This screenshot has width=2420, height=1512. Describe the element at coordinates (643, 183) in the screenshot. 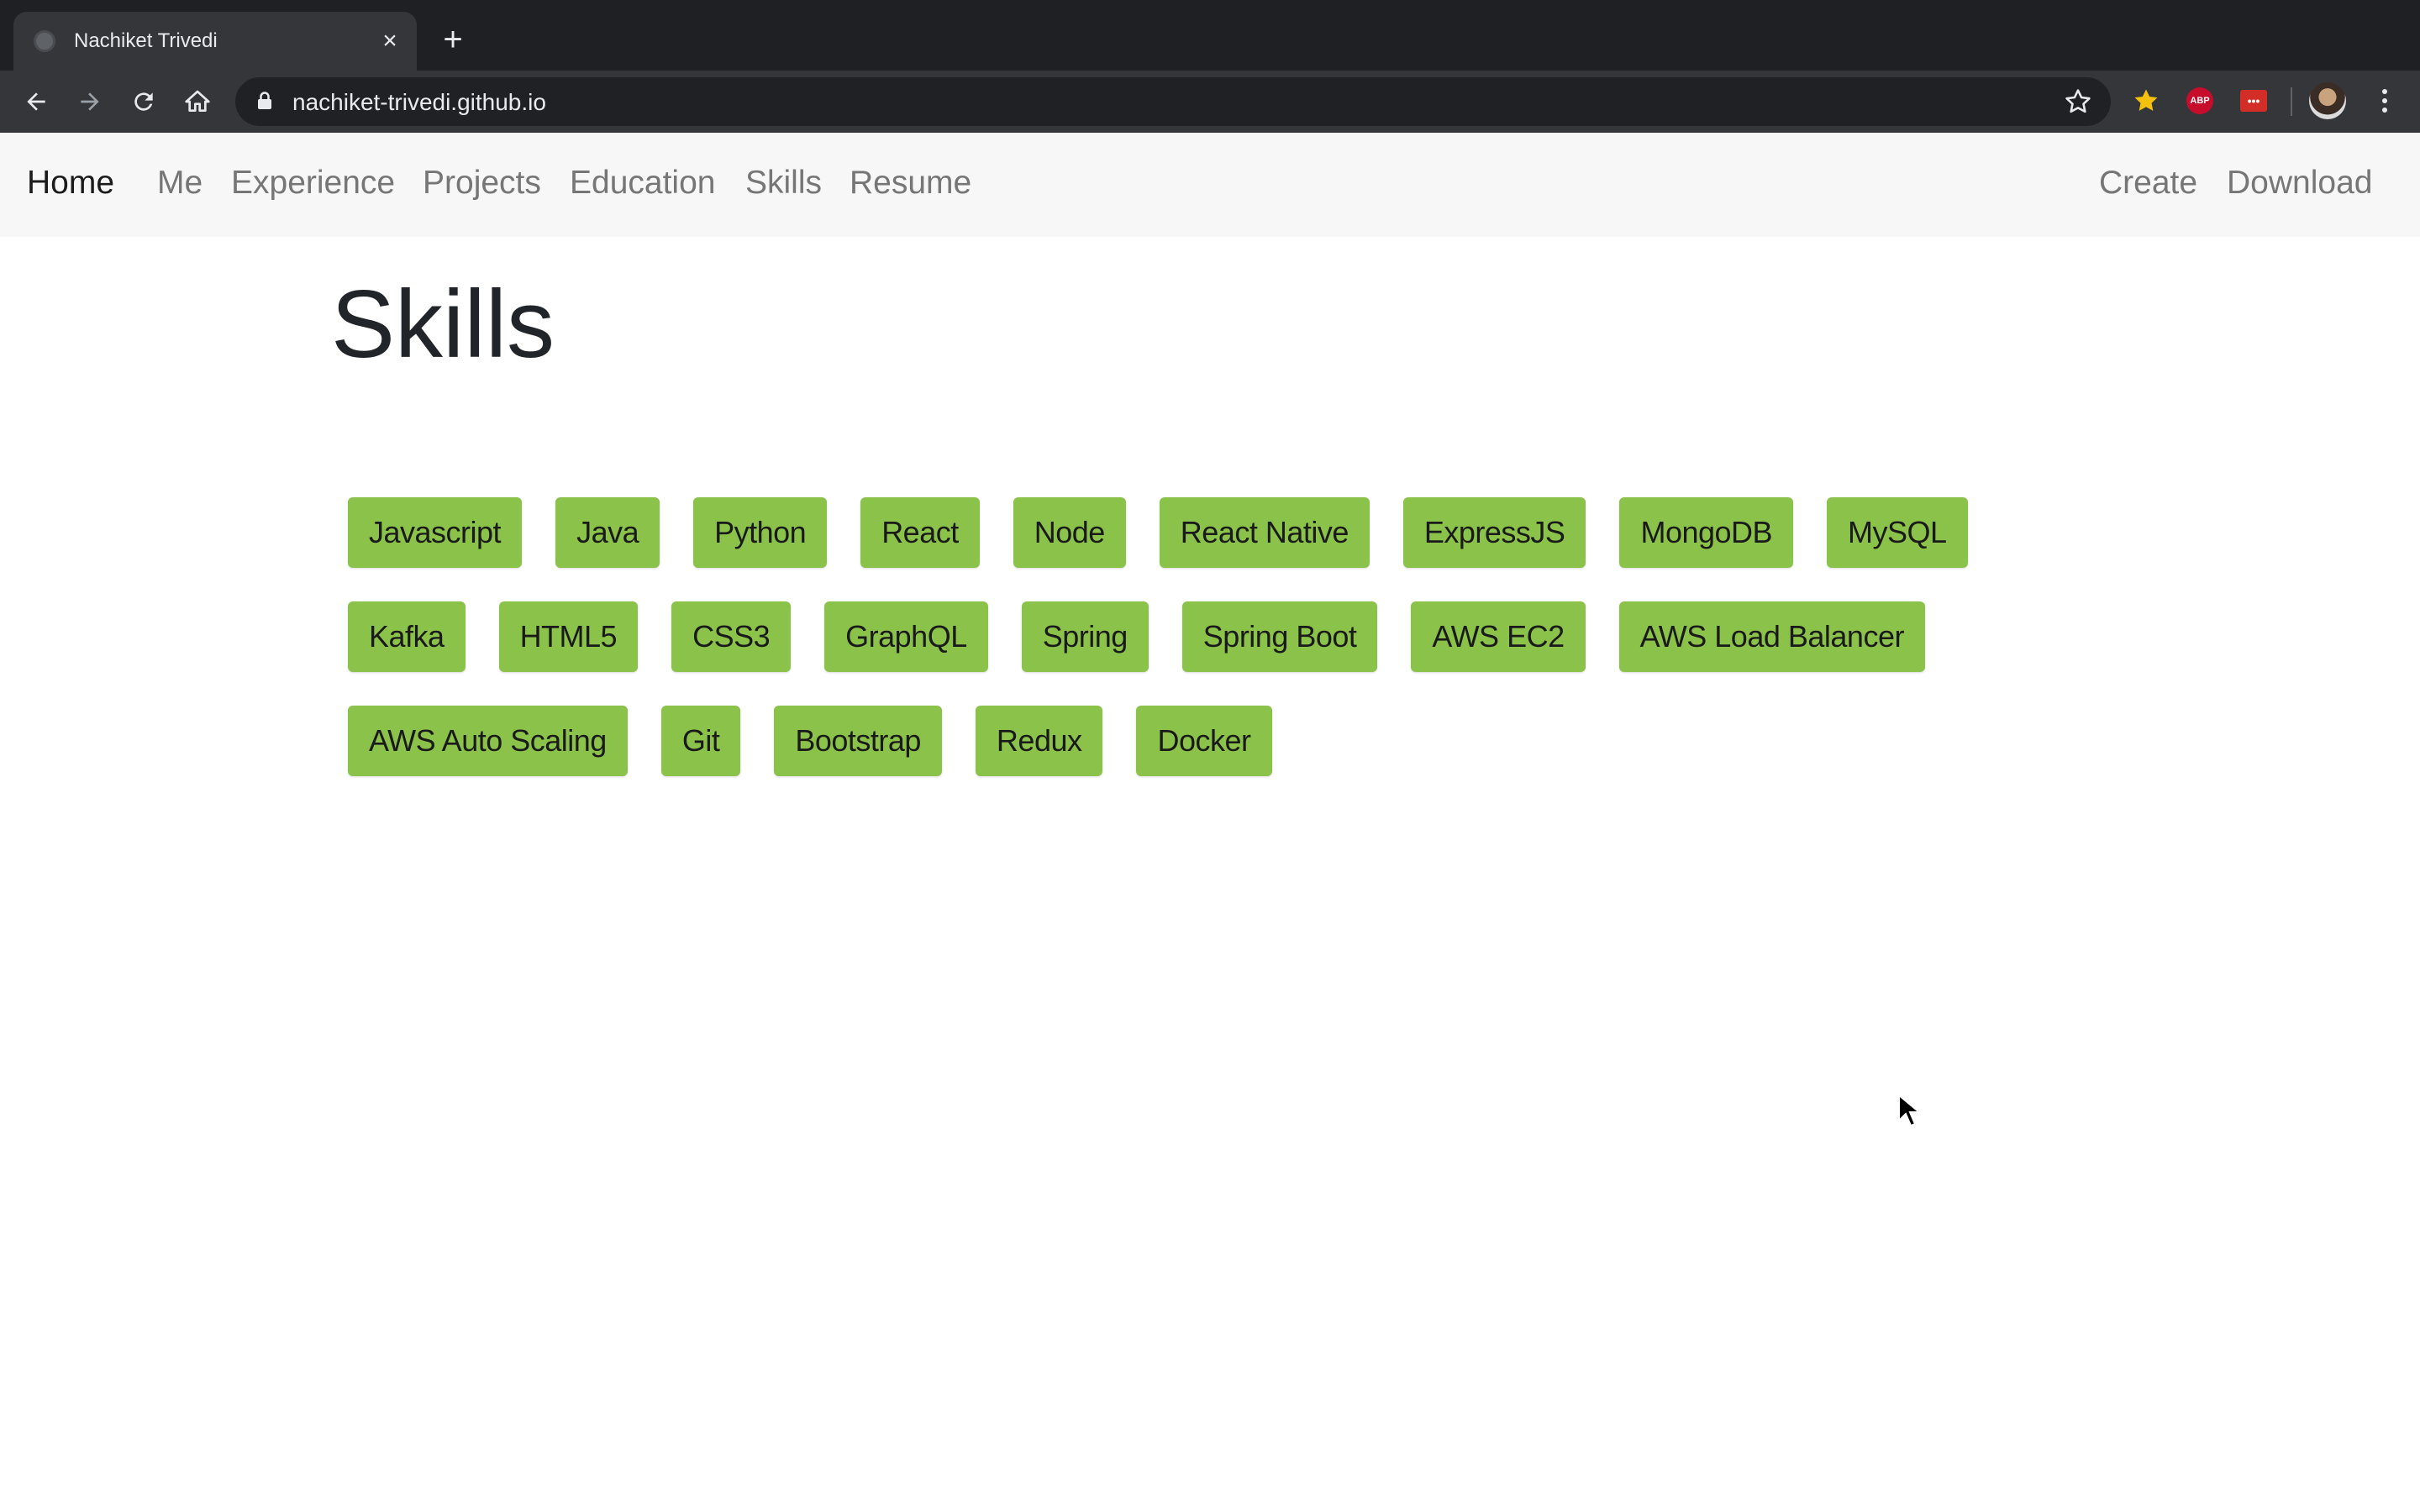

I see `nav-education: Education` at that location.